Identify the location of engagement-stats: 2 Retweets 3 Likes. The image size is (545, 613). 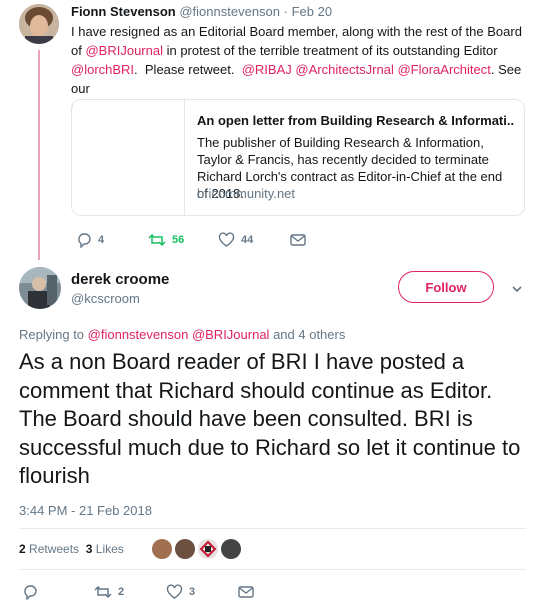
(71, 549).